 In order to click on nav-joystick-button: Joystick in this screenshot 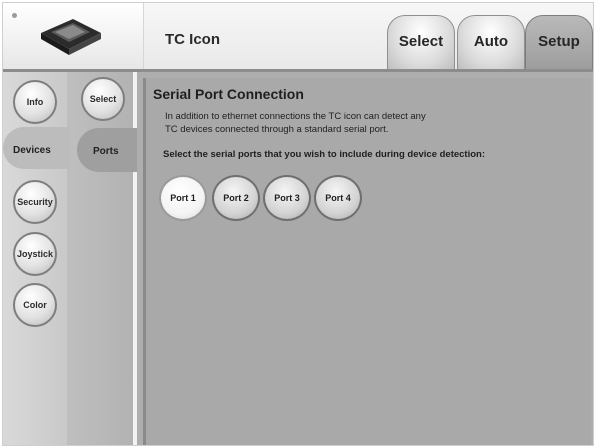, I will do `click(35, 254)`.